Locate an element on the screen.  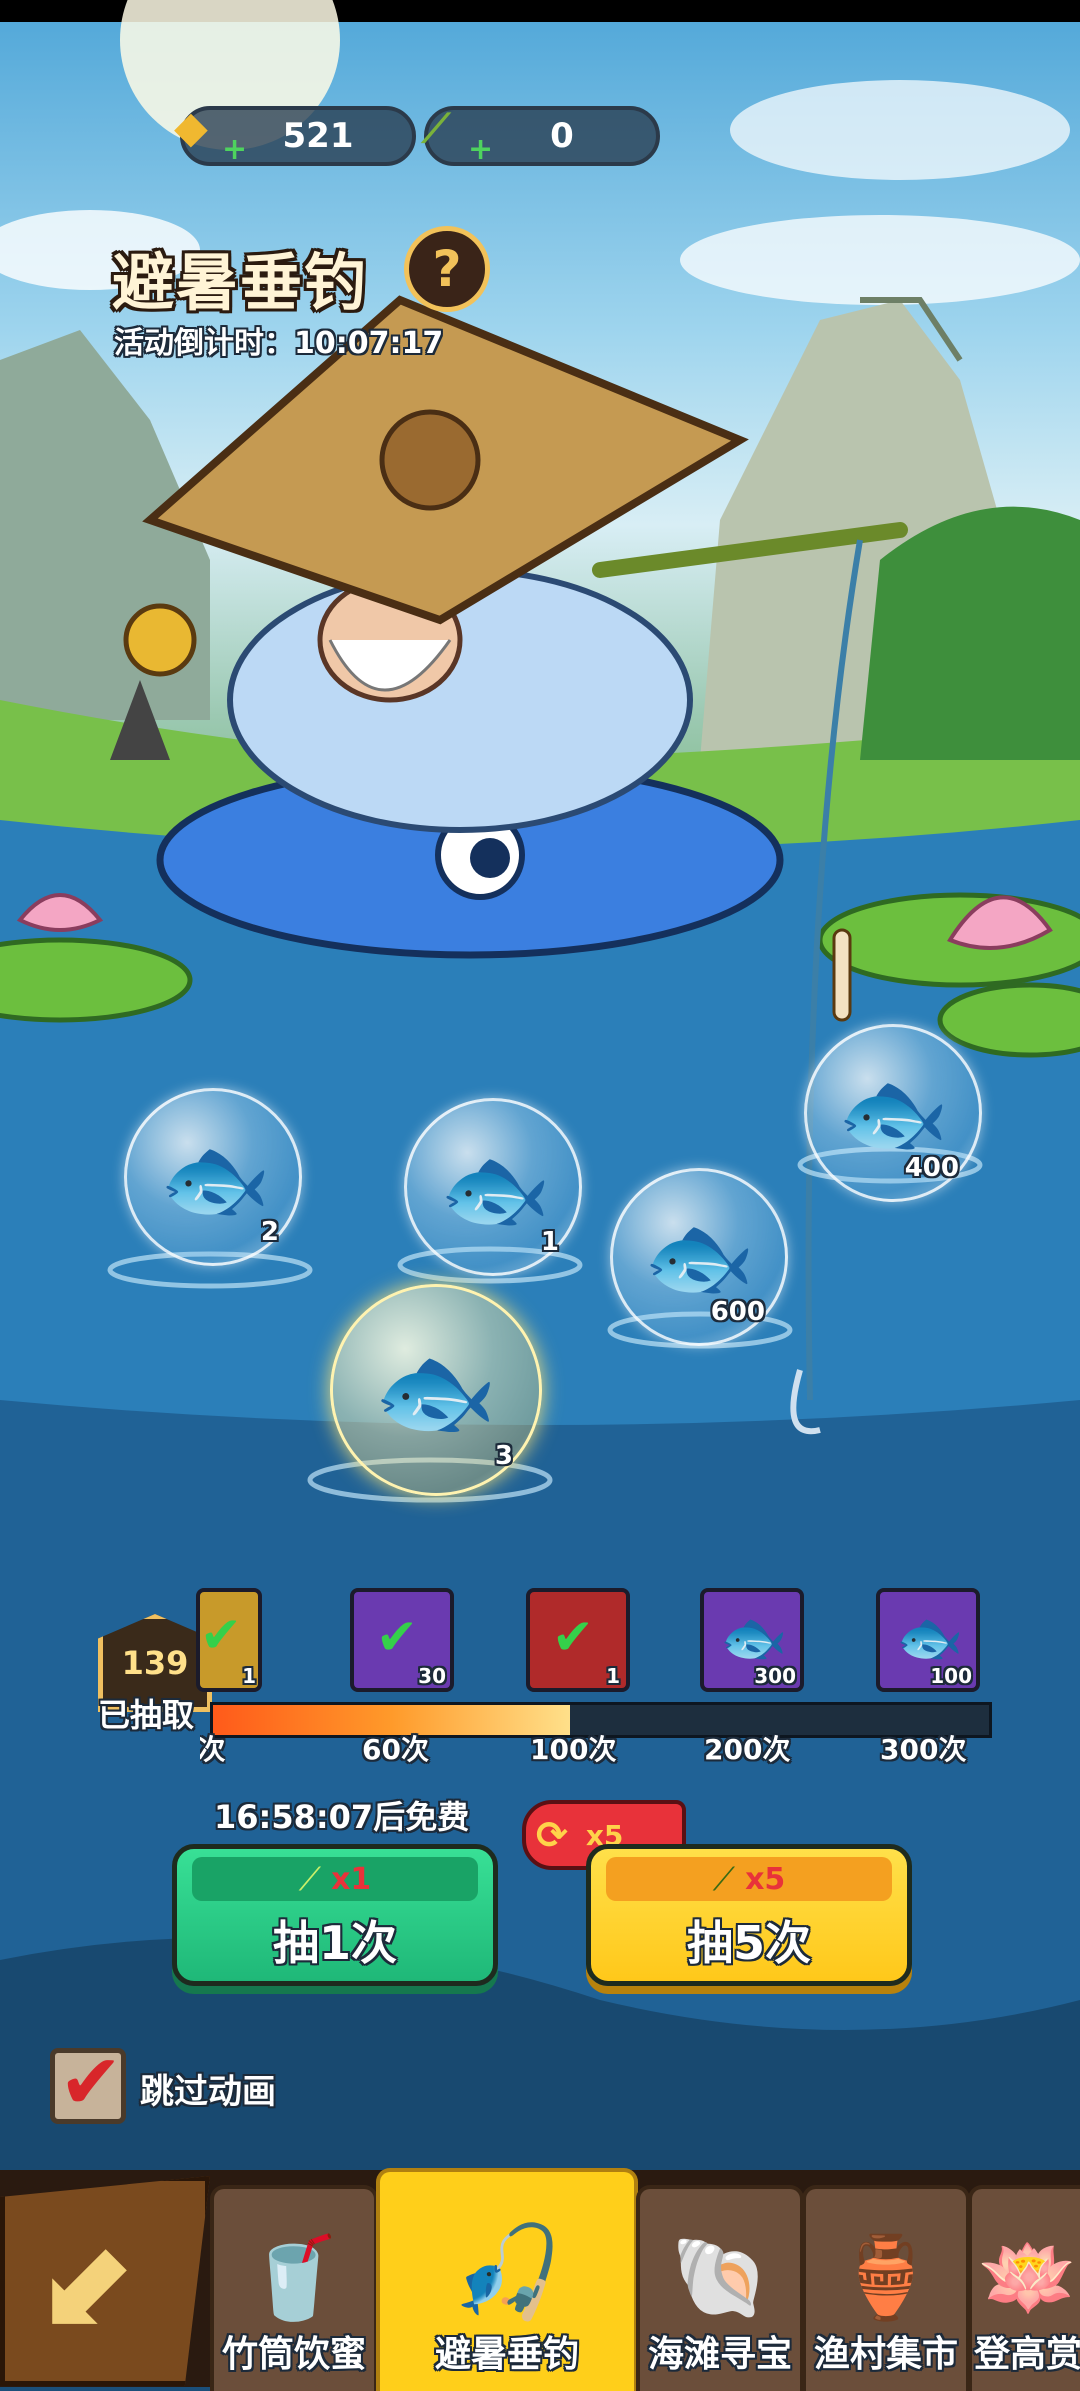
fishing-icon: 🎣 is located at coordinates (507, 2272).